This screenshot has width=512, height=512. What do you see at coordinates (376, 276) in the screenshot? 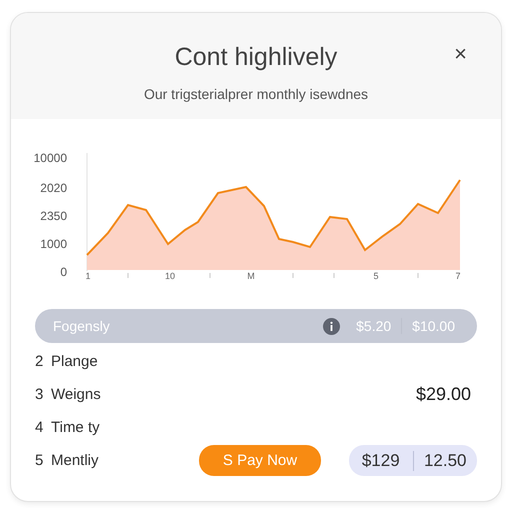
I see `x-axis-label: 5` at bounding box center [376, 276].